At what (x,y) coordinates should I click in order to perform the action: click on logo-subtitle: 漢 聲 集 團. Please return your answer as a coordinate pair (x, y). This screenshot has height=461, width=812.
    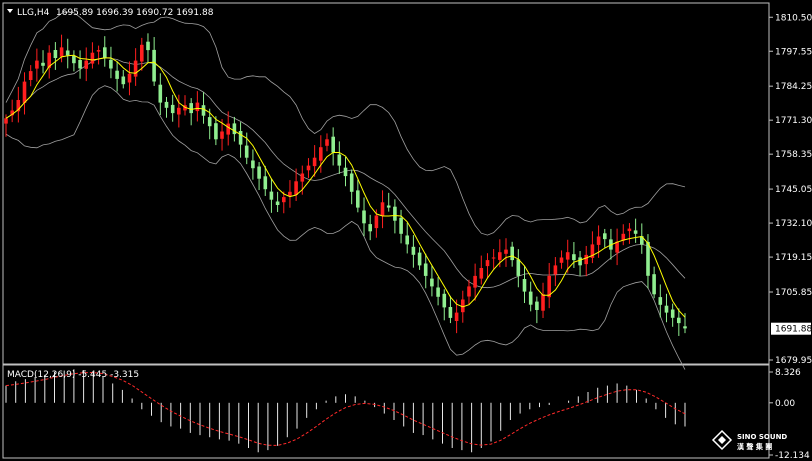
    Looking at the image, I should click on (754, 446).